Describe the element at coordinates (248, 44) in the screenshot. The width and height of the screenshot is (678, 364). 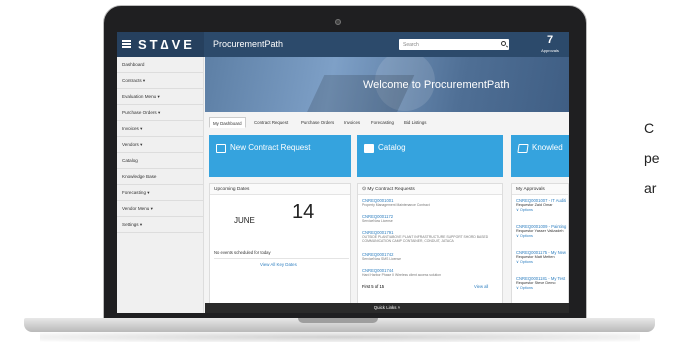
I see `app-title: ProcurementPath` at that location.